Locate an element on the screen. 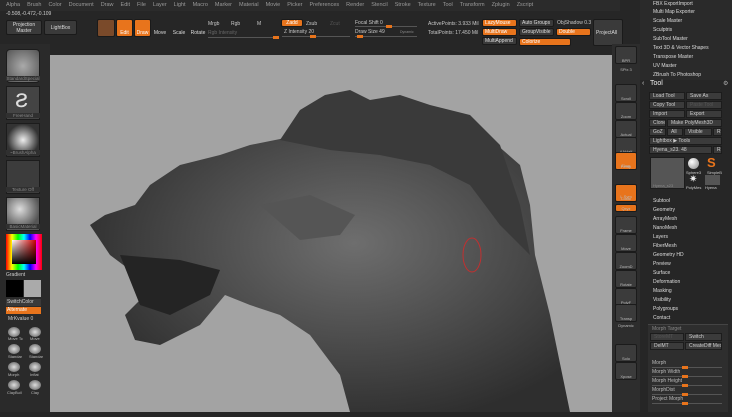 The height and width of the screenshot is (417, 732). draw-size-slider is located at coordinates (386, 36).